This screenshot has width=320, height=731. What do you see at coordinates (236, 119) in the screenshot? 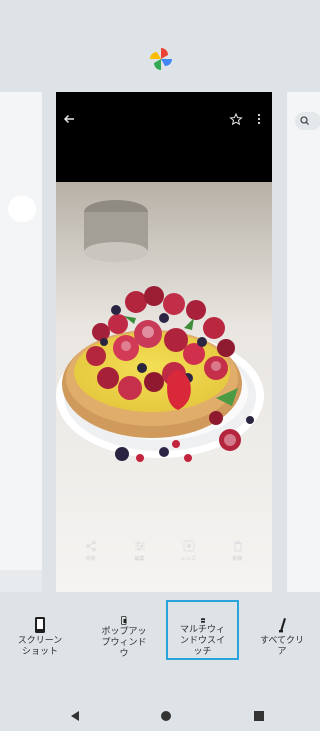
I see `star-icon` at bounding box center [236, 119].